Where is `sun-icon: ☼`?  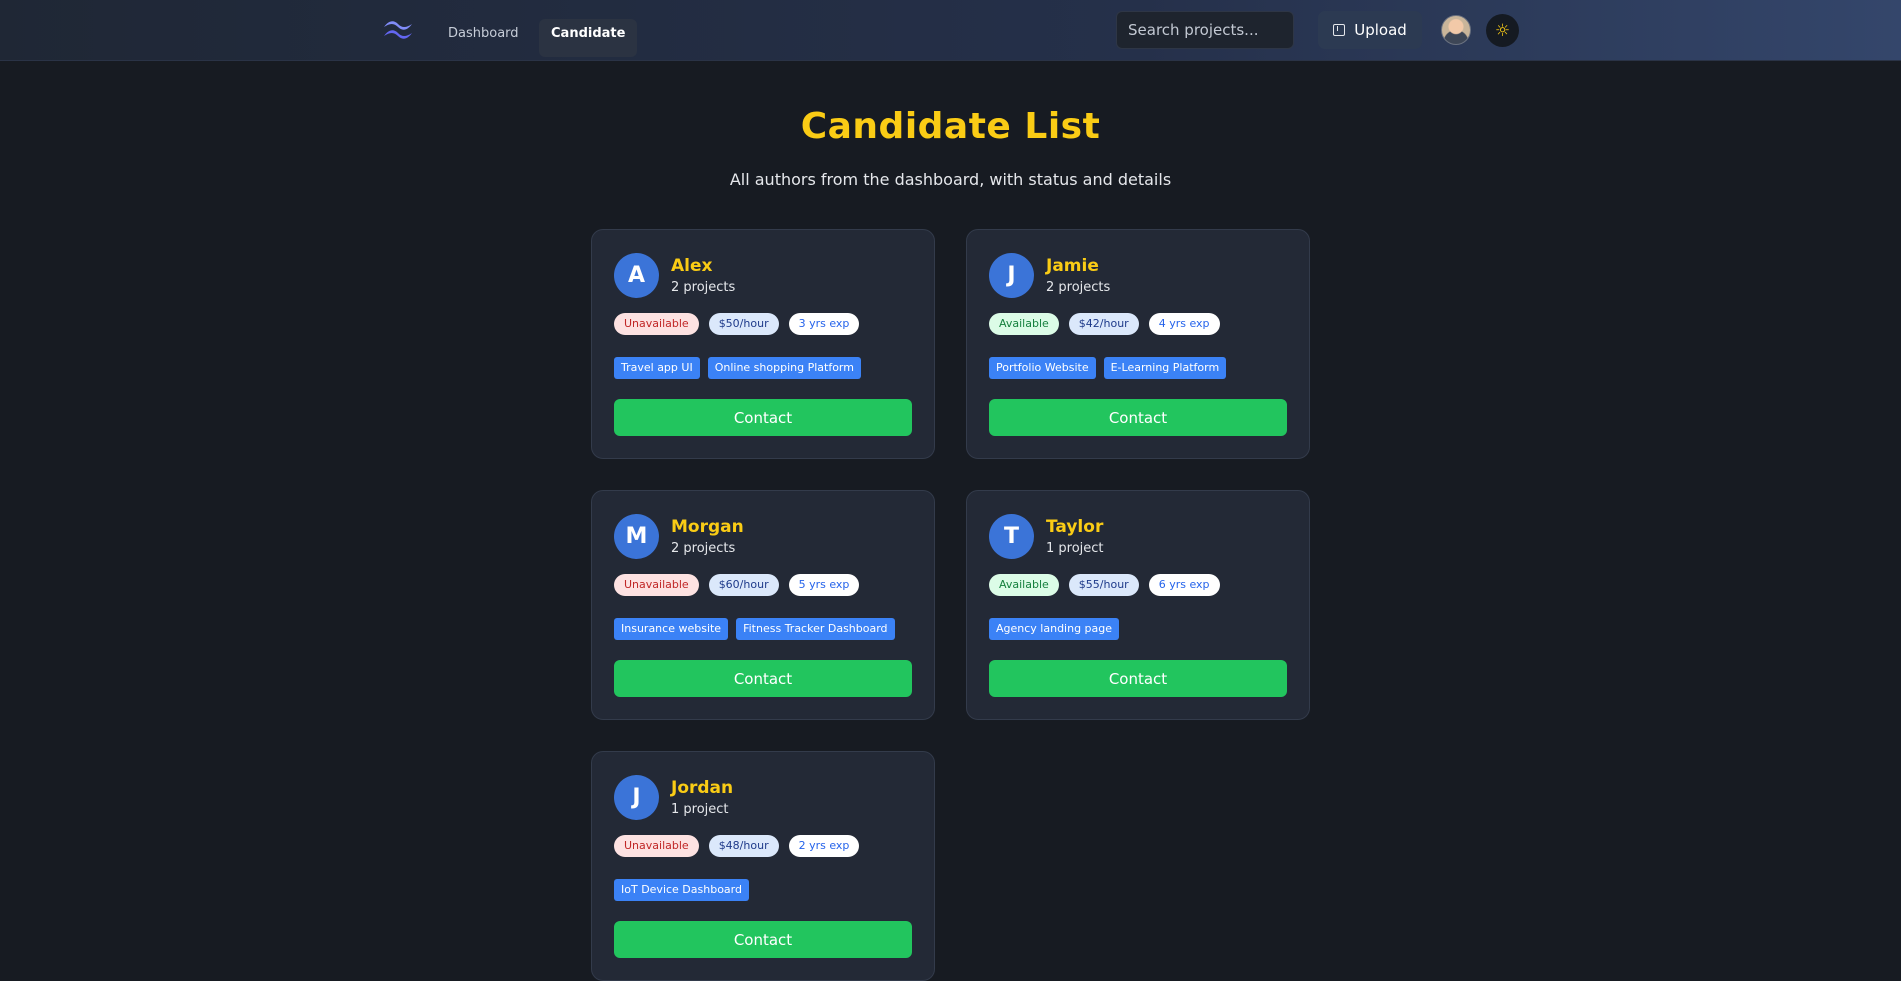
sun-icon: ☼ is located at coordinates (1502, 30).